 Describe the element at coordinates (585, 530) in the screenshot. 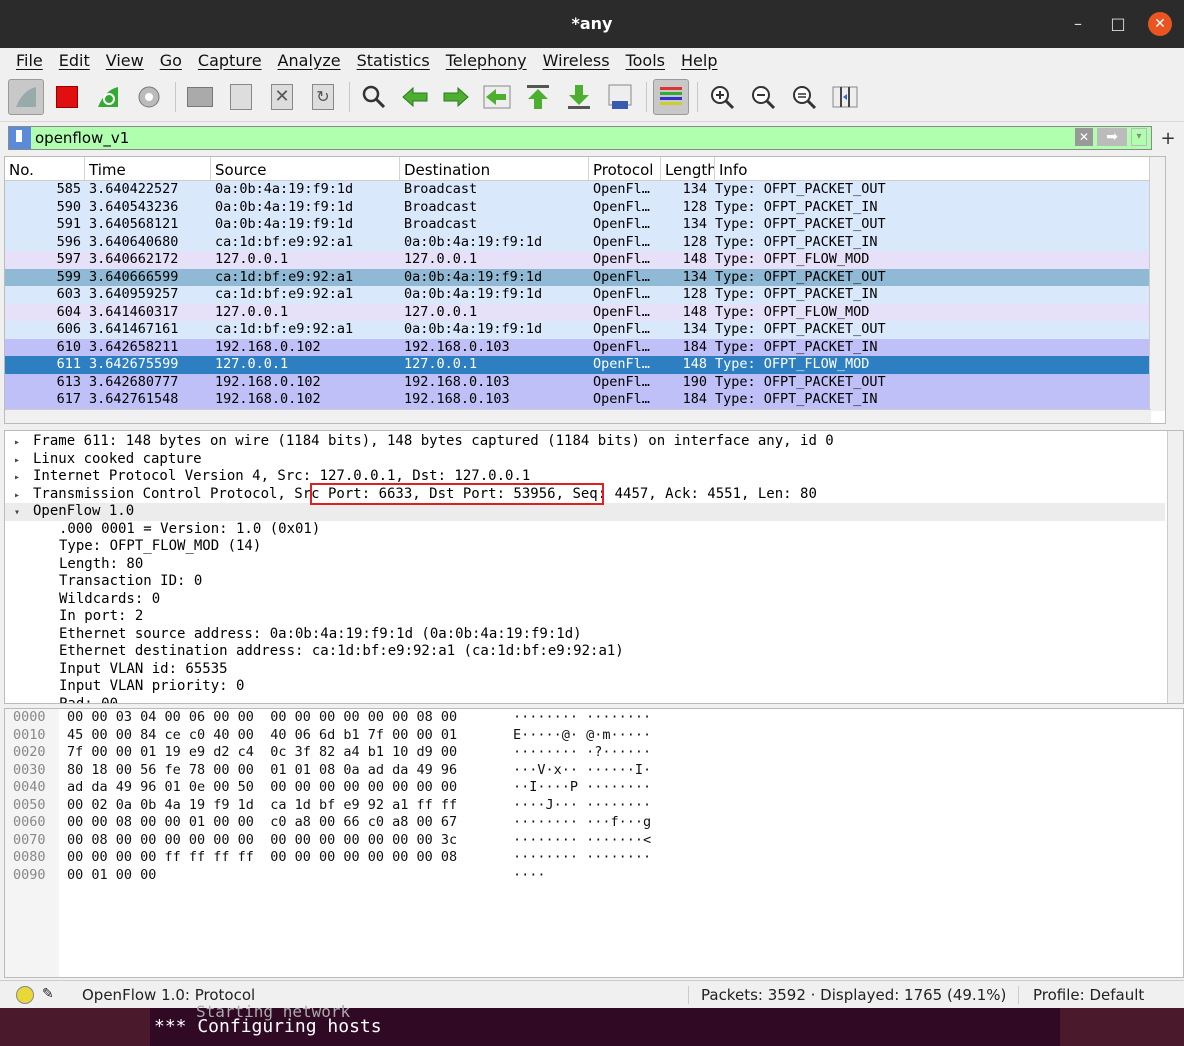

I see `detail-field: .000 0001 = Version: 1.0 (0x01)` at that location.